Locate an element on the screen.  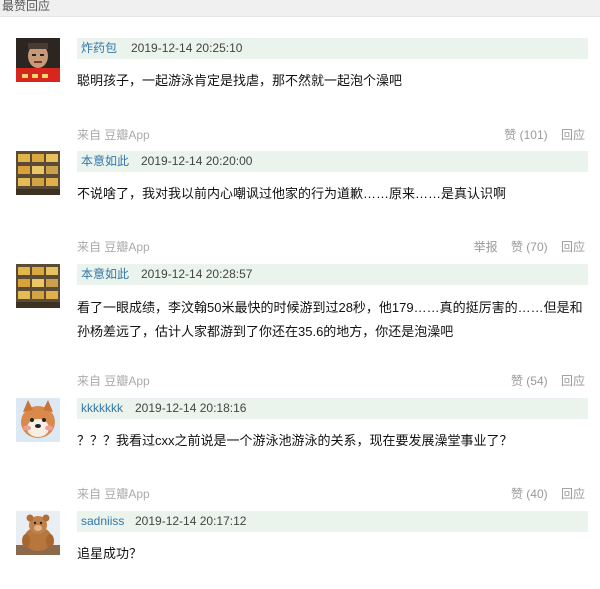
comment-text: 聪明孩子，一起游泳肯定是找虐，那不然就一起泡个澡吧 is located at coordinates (240, 80).